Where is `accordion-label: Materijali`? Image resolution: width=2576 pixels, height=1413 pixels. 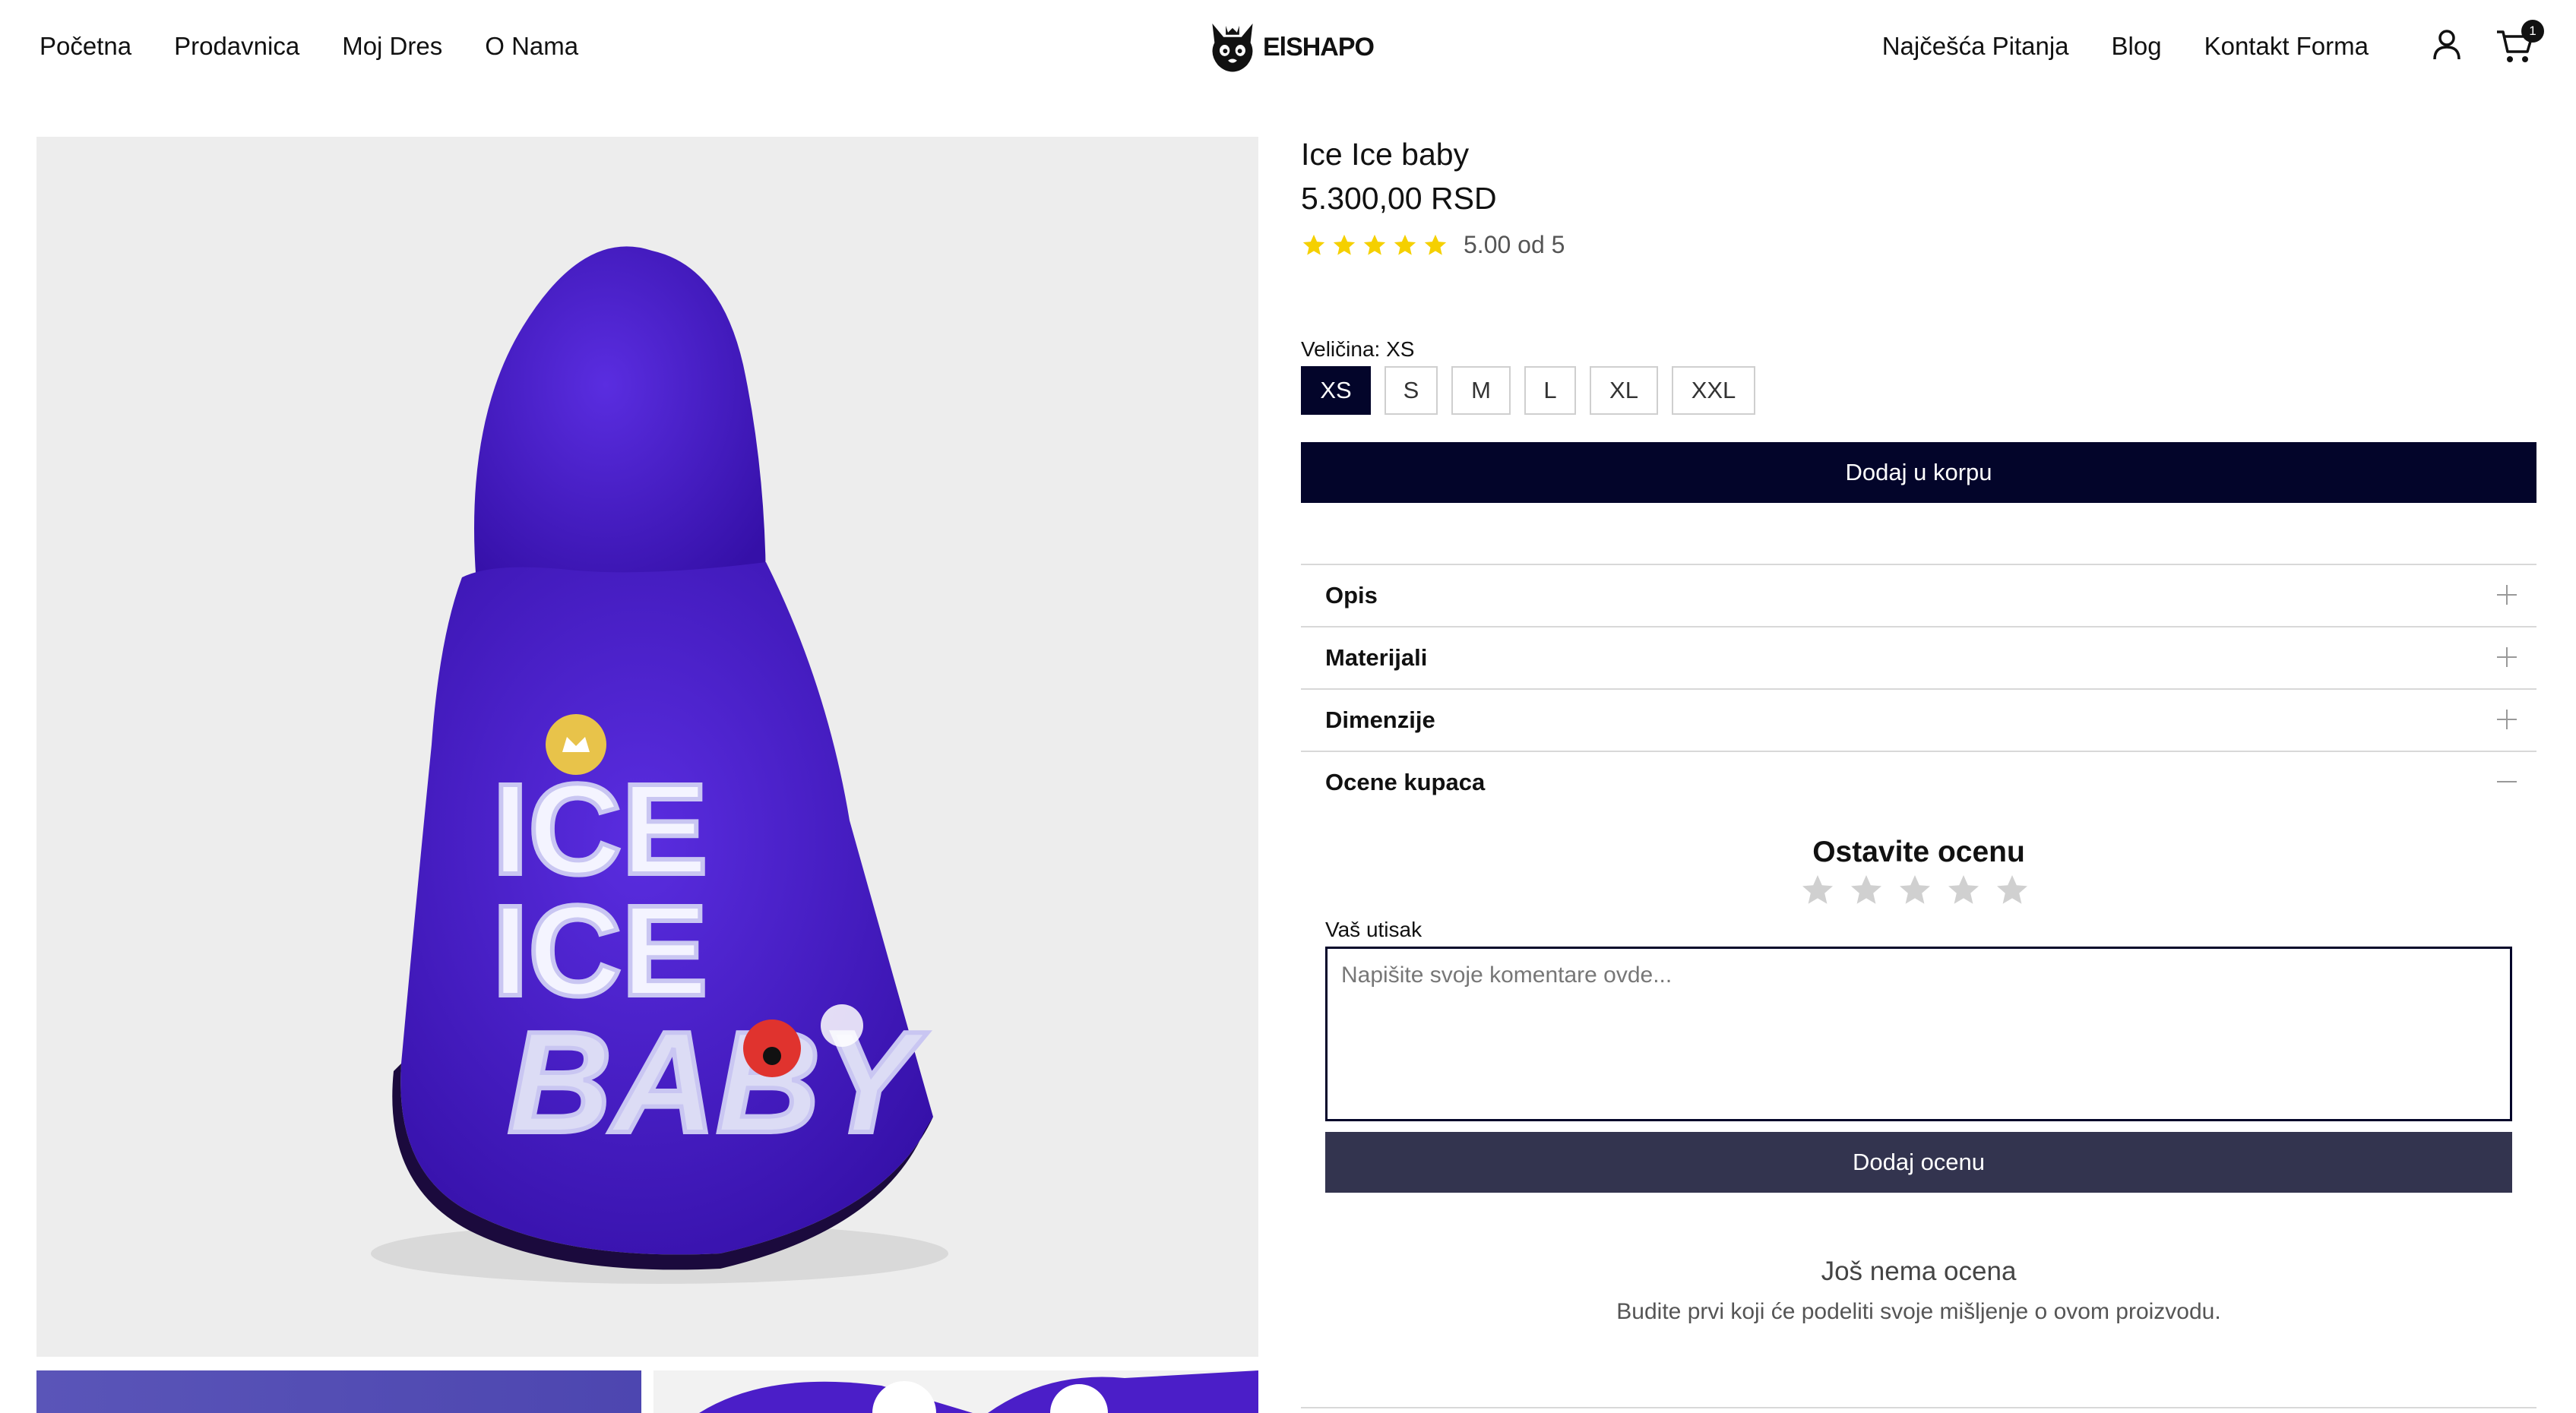
accordion-label: Materijali is located at coordinates (1376, 657).